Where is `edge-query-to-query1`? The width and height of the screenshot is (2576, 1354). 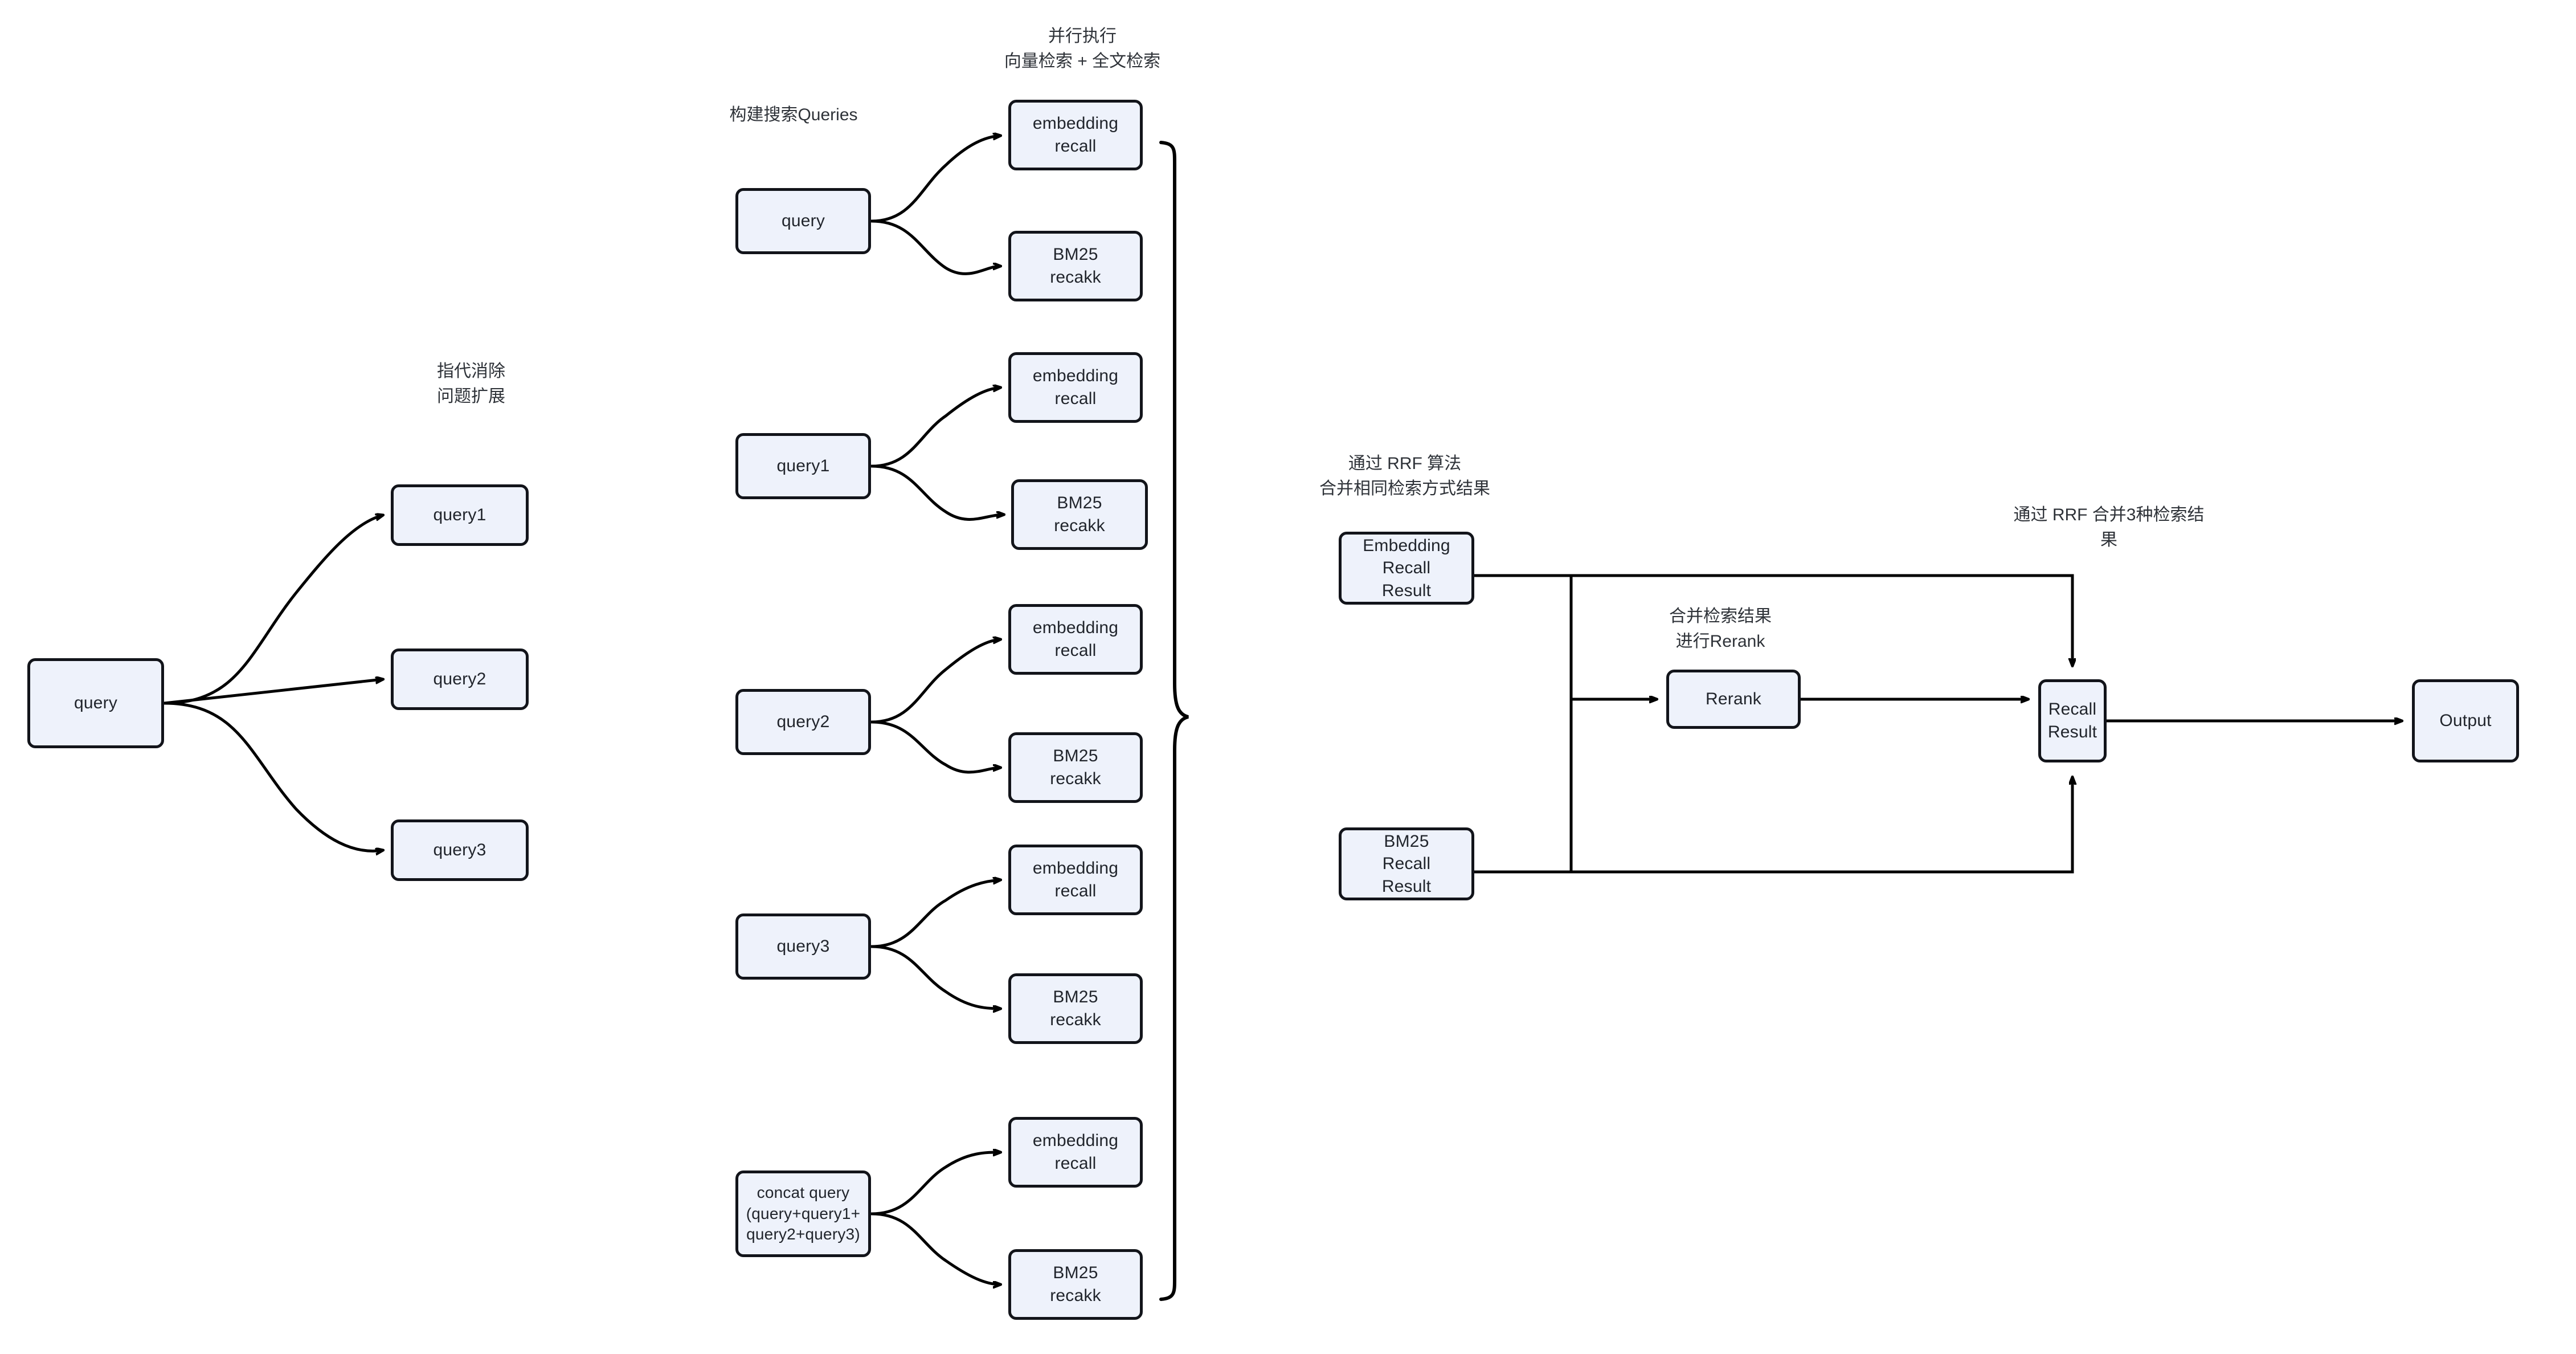 edge-query-to-query1 is located at coordinates (272, 610).